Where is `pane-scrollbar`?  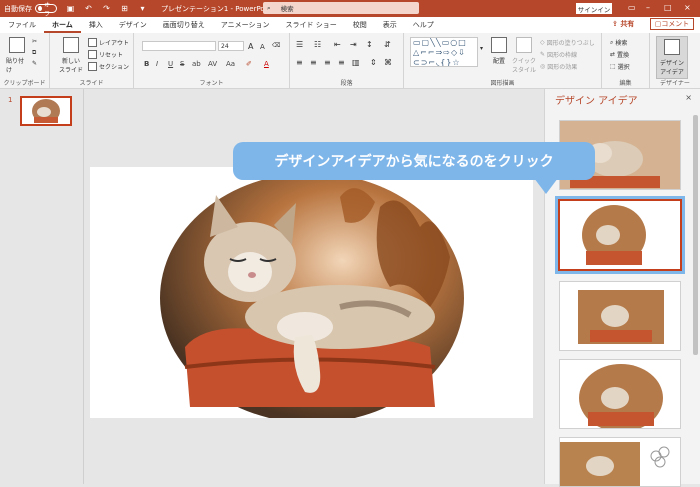
pane-scrollbar is located at coordinates (695, 235).